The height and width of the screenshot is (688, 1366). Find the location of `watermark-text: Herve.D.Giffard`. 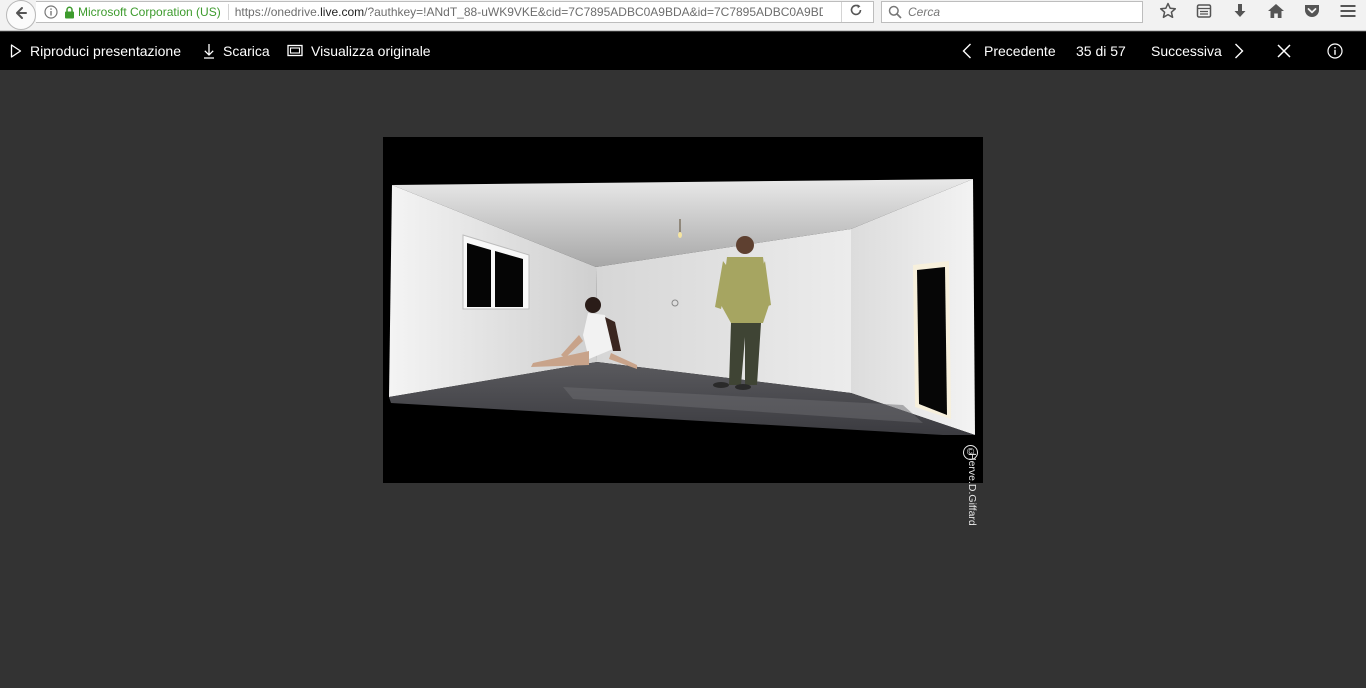

watermark-text: Herve.D.Giffard is located at coordinates (972, 489).